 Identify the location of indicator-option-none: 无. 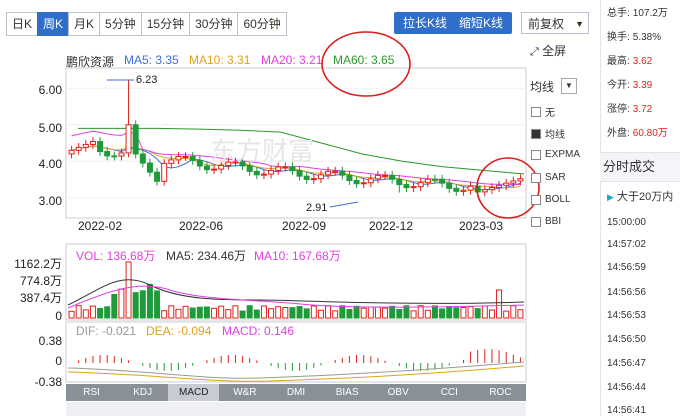
(543, 111).